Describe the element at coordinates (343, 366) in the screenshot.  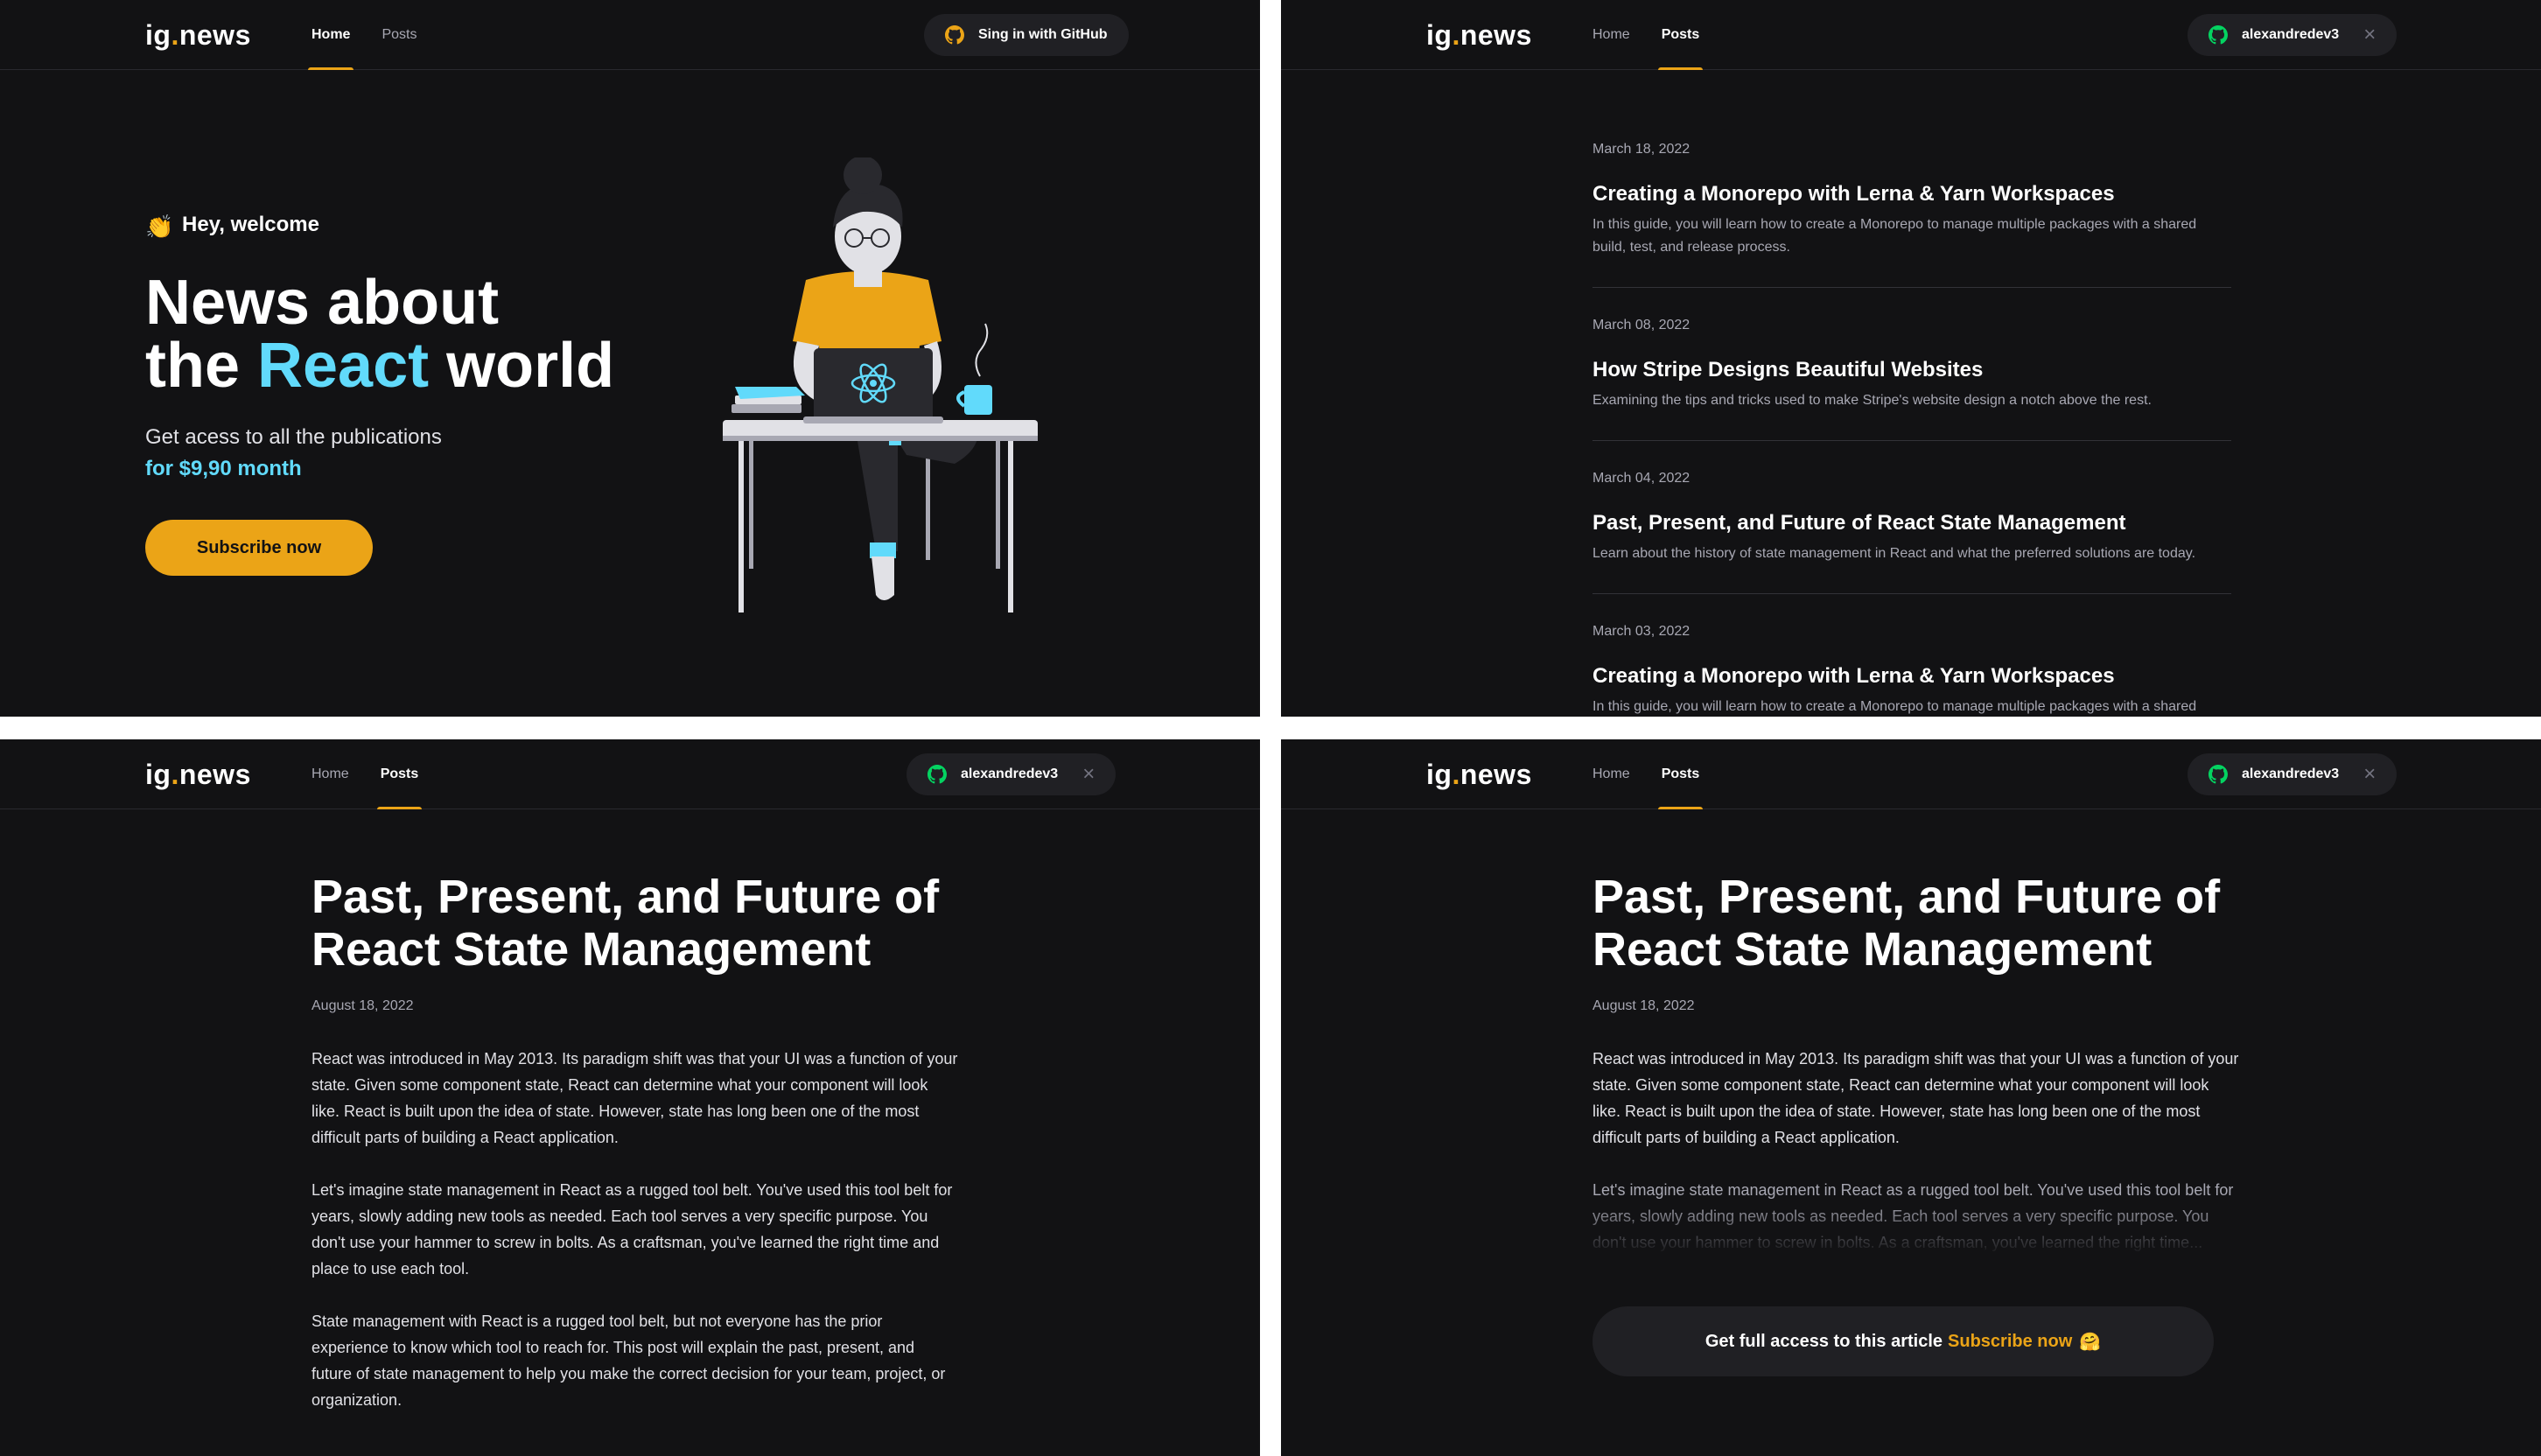
I see `react-highlight: React` at that location.